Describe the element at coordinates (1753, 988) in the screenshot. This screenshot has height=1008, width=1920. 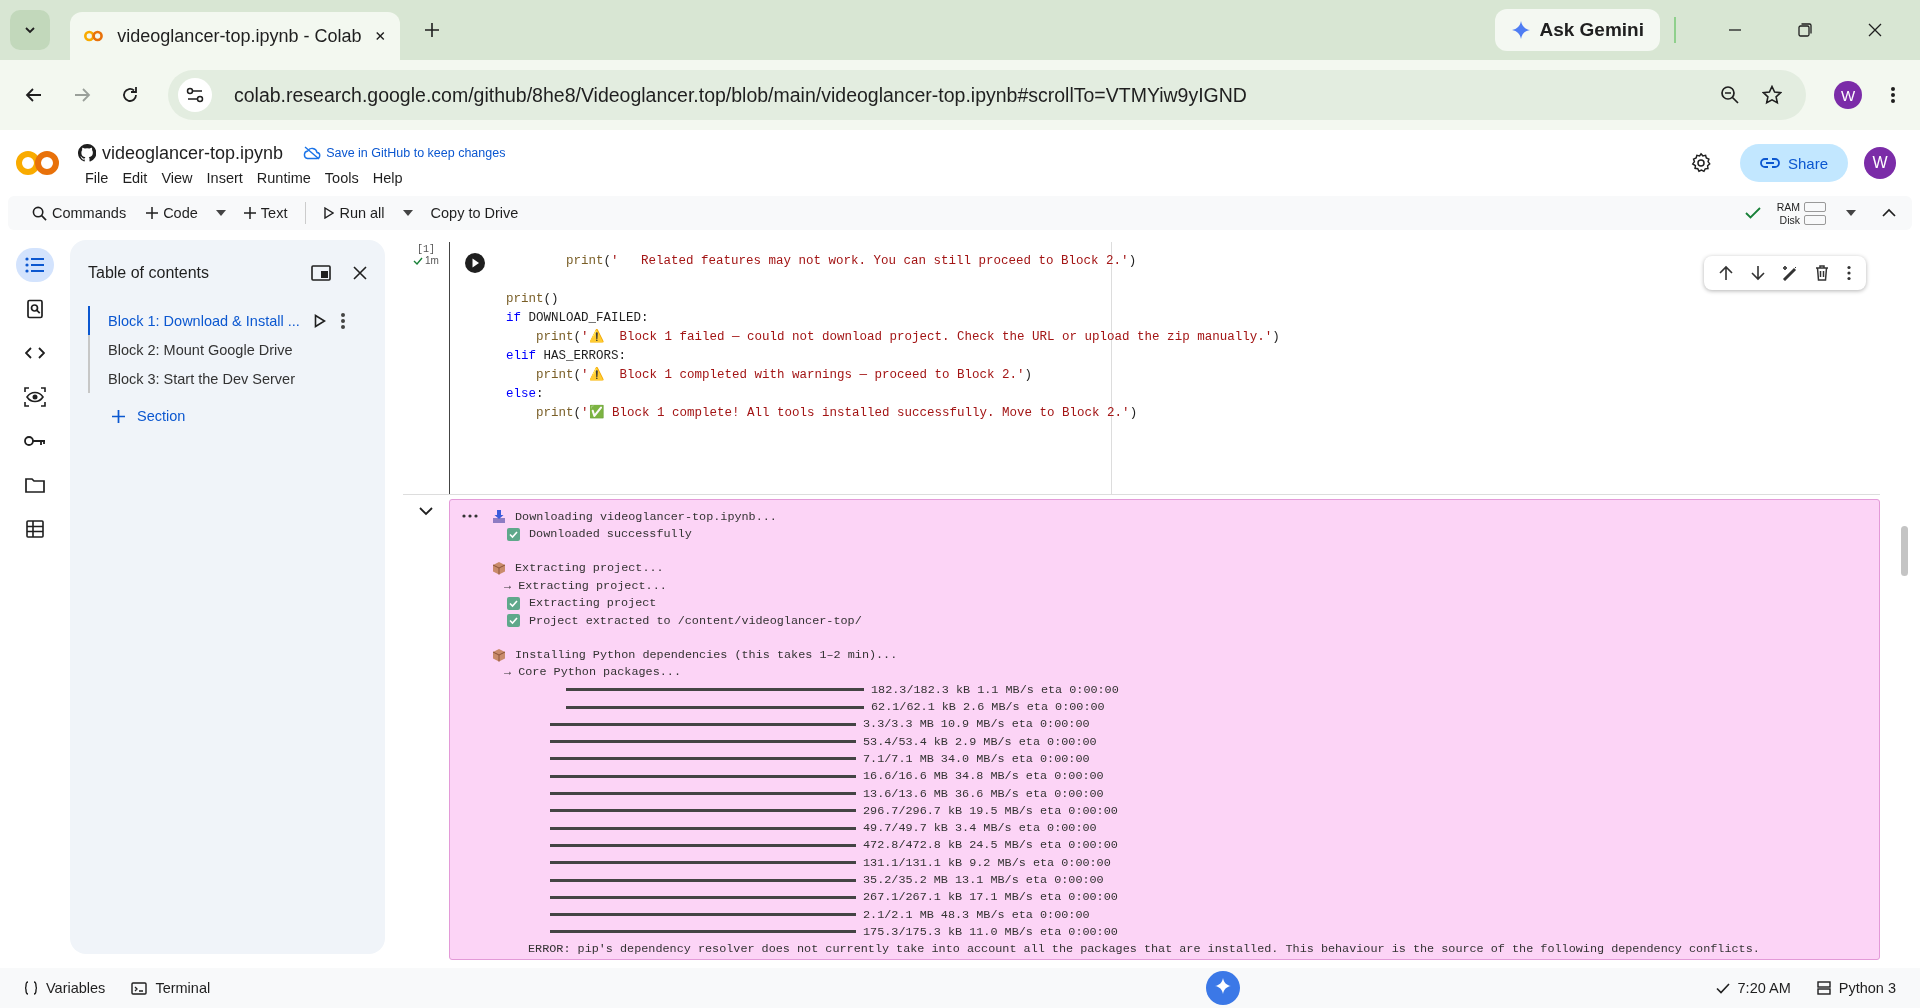
I see `status-time: 7:20 AM` at that location.